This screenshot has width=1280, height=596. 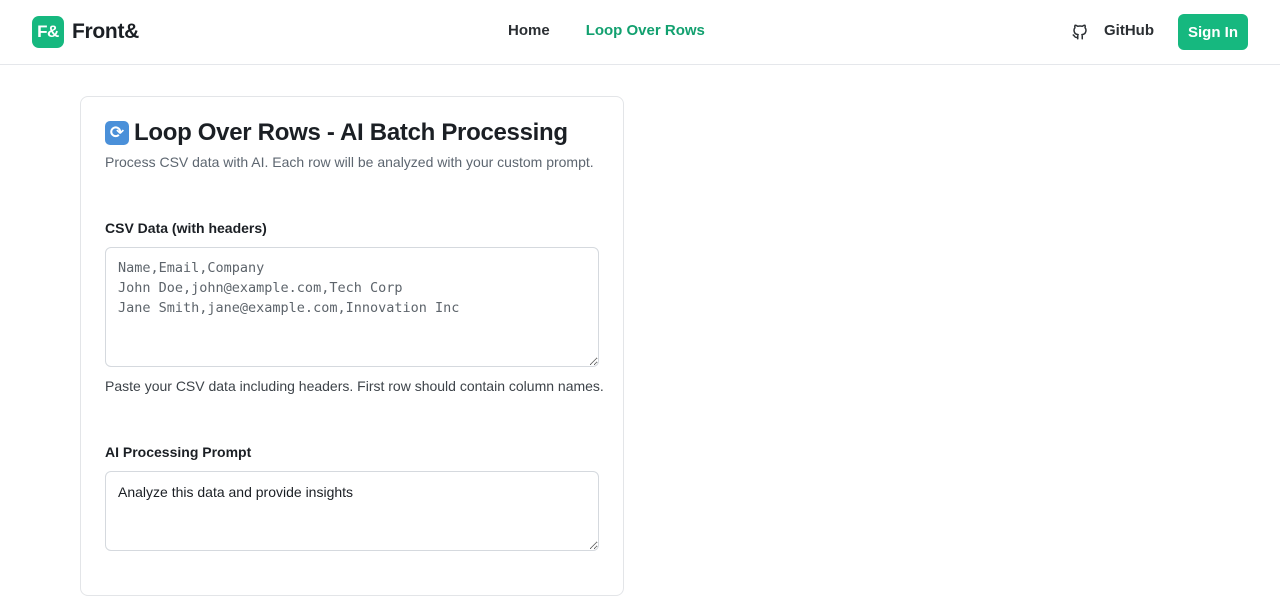 I want to click on cycle-arrows-icon: ⟳, so click(x=117, y=133).